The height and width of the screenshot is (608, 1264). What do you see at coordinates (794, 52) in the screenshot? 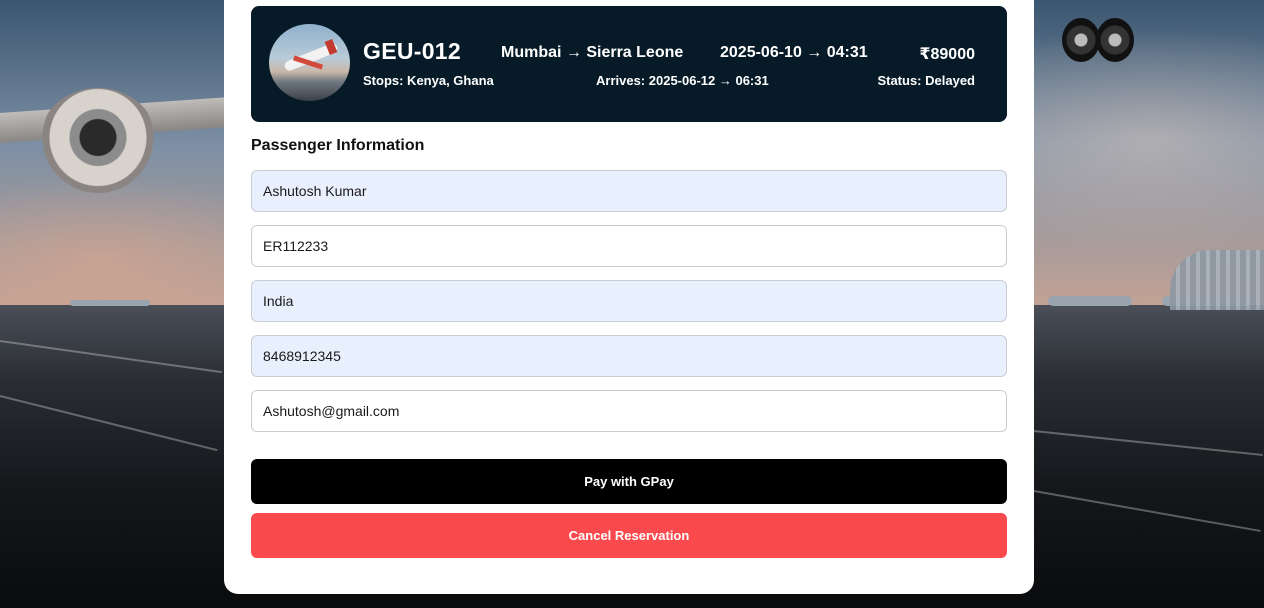
I see `flight-departure: 2025-06-10 → 04:31` at bounding box center [794, 52].